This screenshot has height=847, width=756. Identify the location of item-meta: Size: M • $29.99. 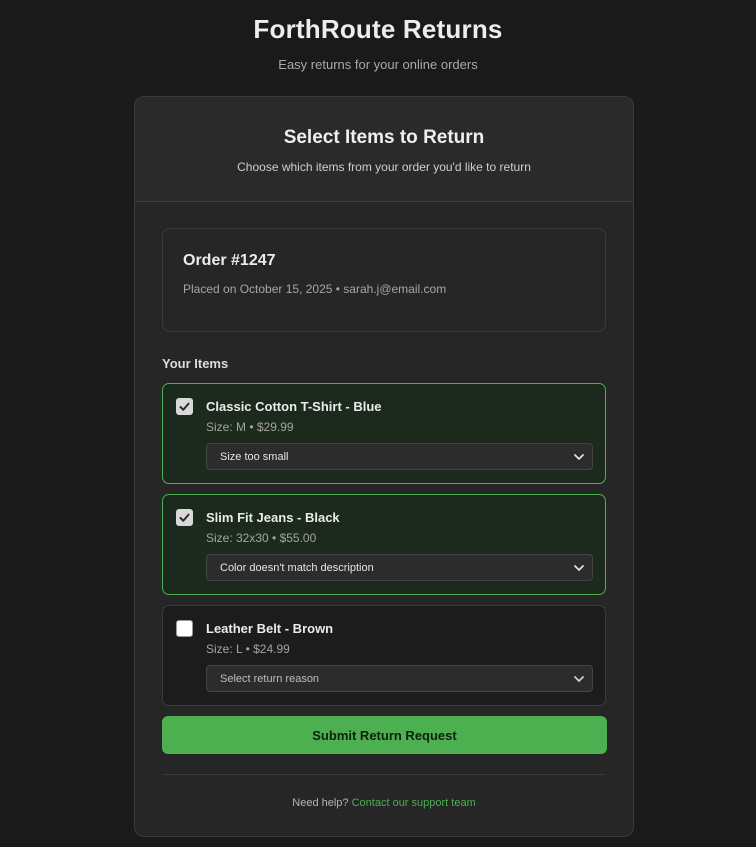
(250, 427).